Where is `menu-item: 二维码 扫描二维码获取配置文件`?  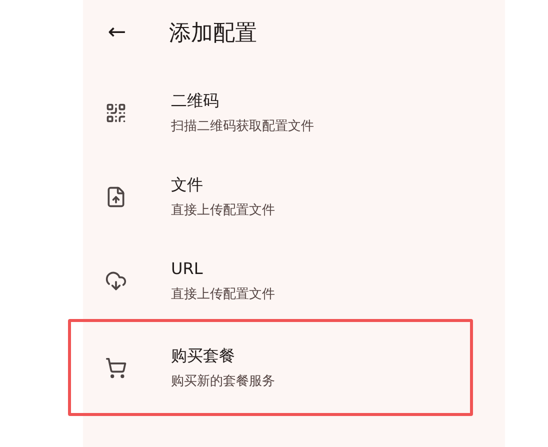 menu-item: 二维码 扫描二维码获取配置文件 is located at coordinates (294, 113).